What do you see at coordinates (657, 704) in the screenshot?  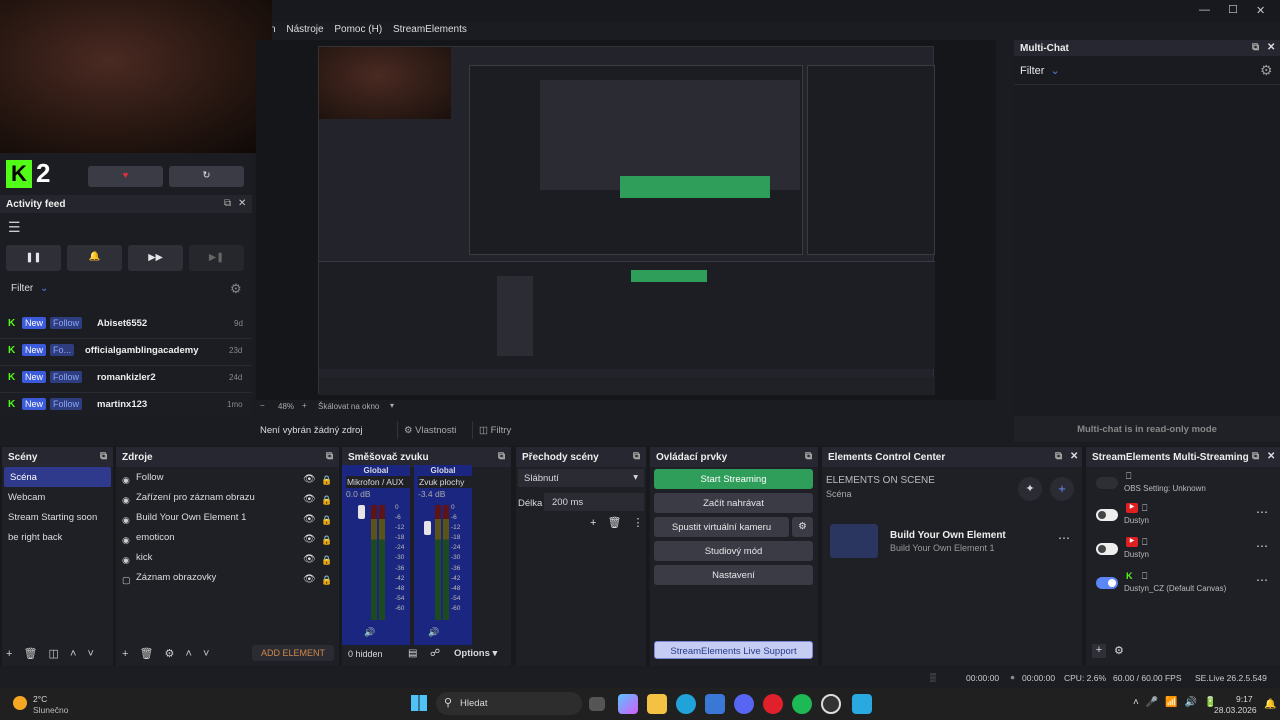 I see `file-explorer-icon` at bounding box center [657, 704].